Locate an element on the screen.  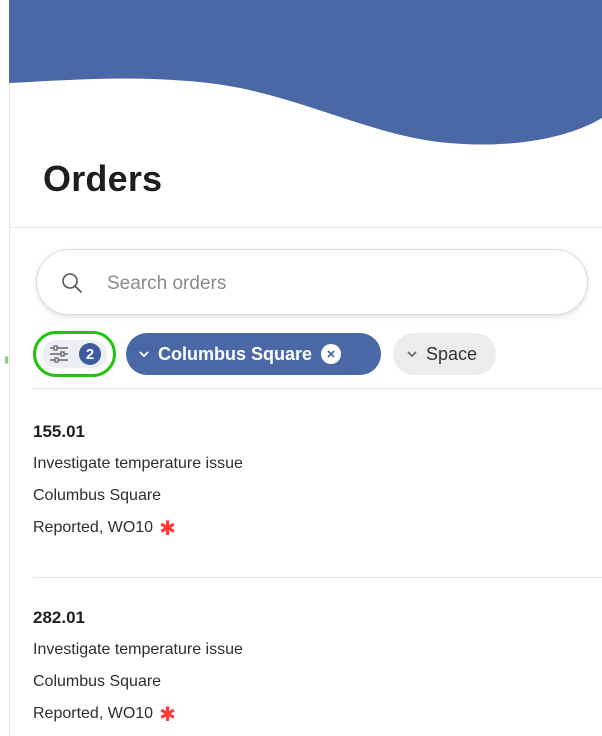
sliders-icon is located at coordinates (59, 354).